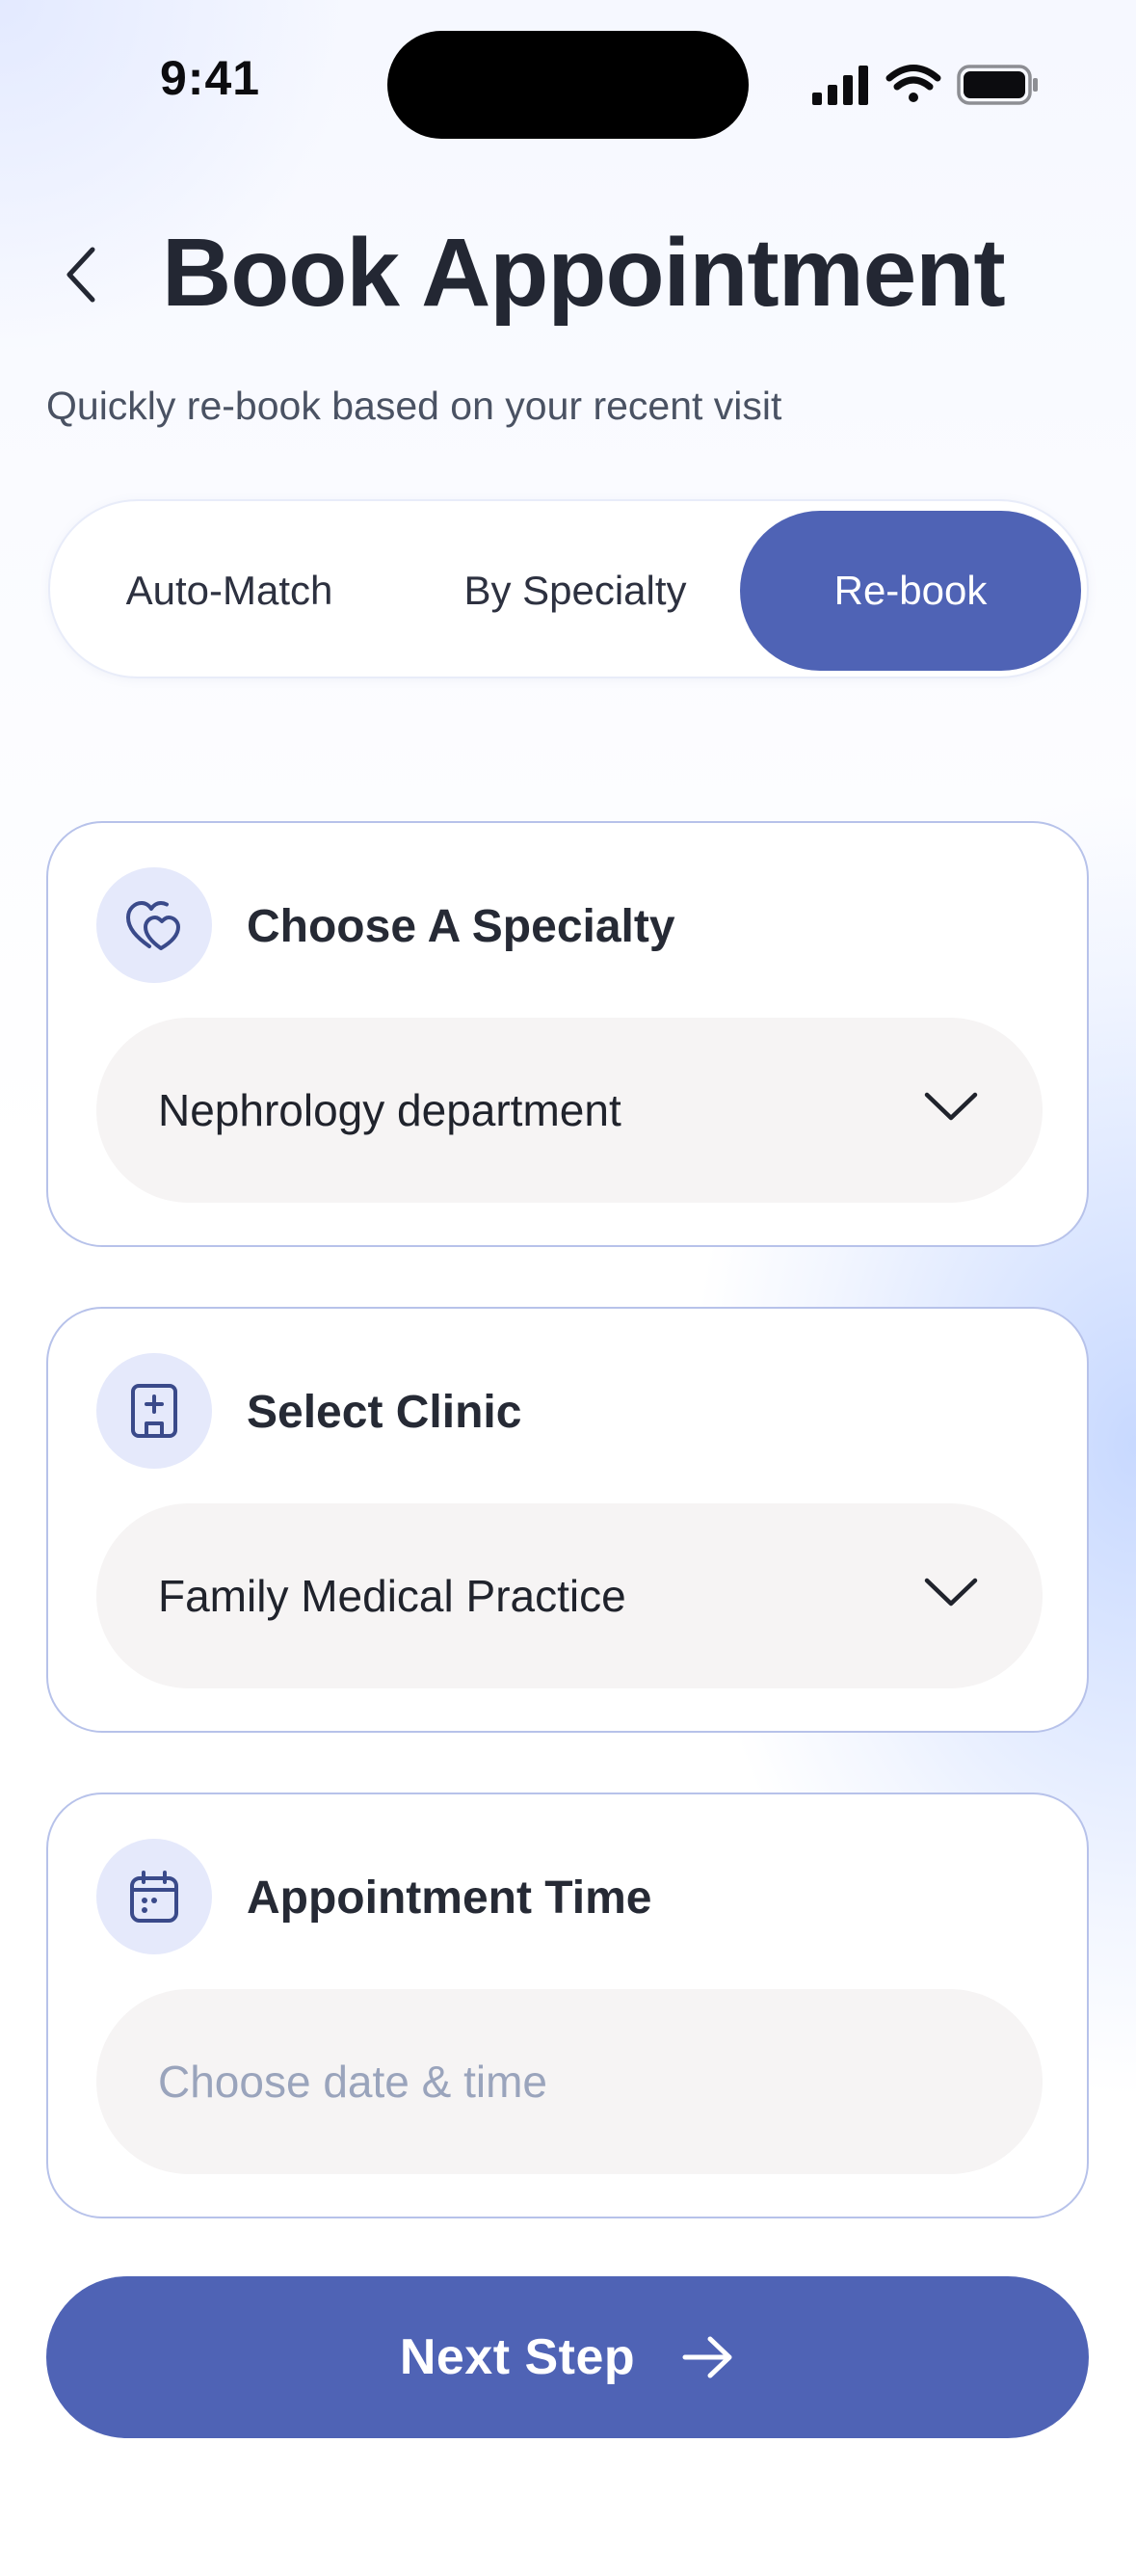  What do you see at coordinates (517, 2357) in the screenshot?
I see `next-step-label: Next Step` at bounding box center [517, 2357].